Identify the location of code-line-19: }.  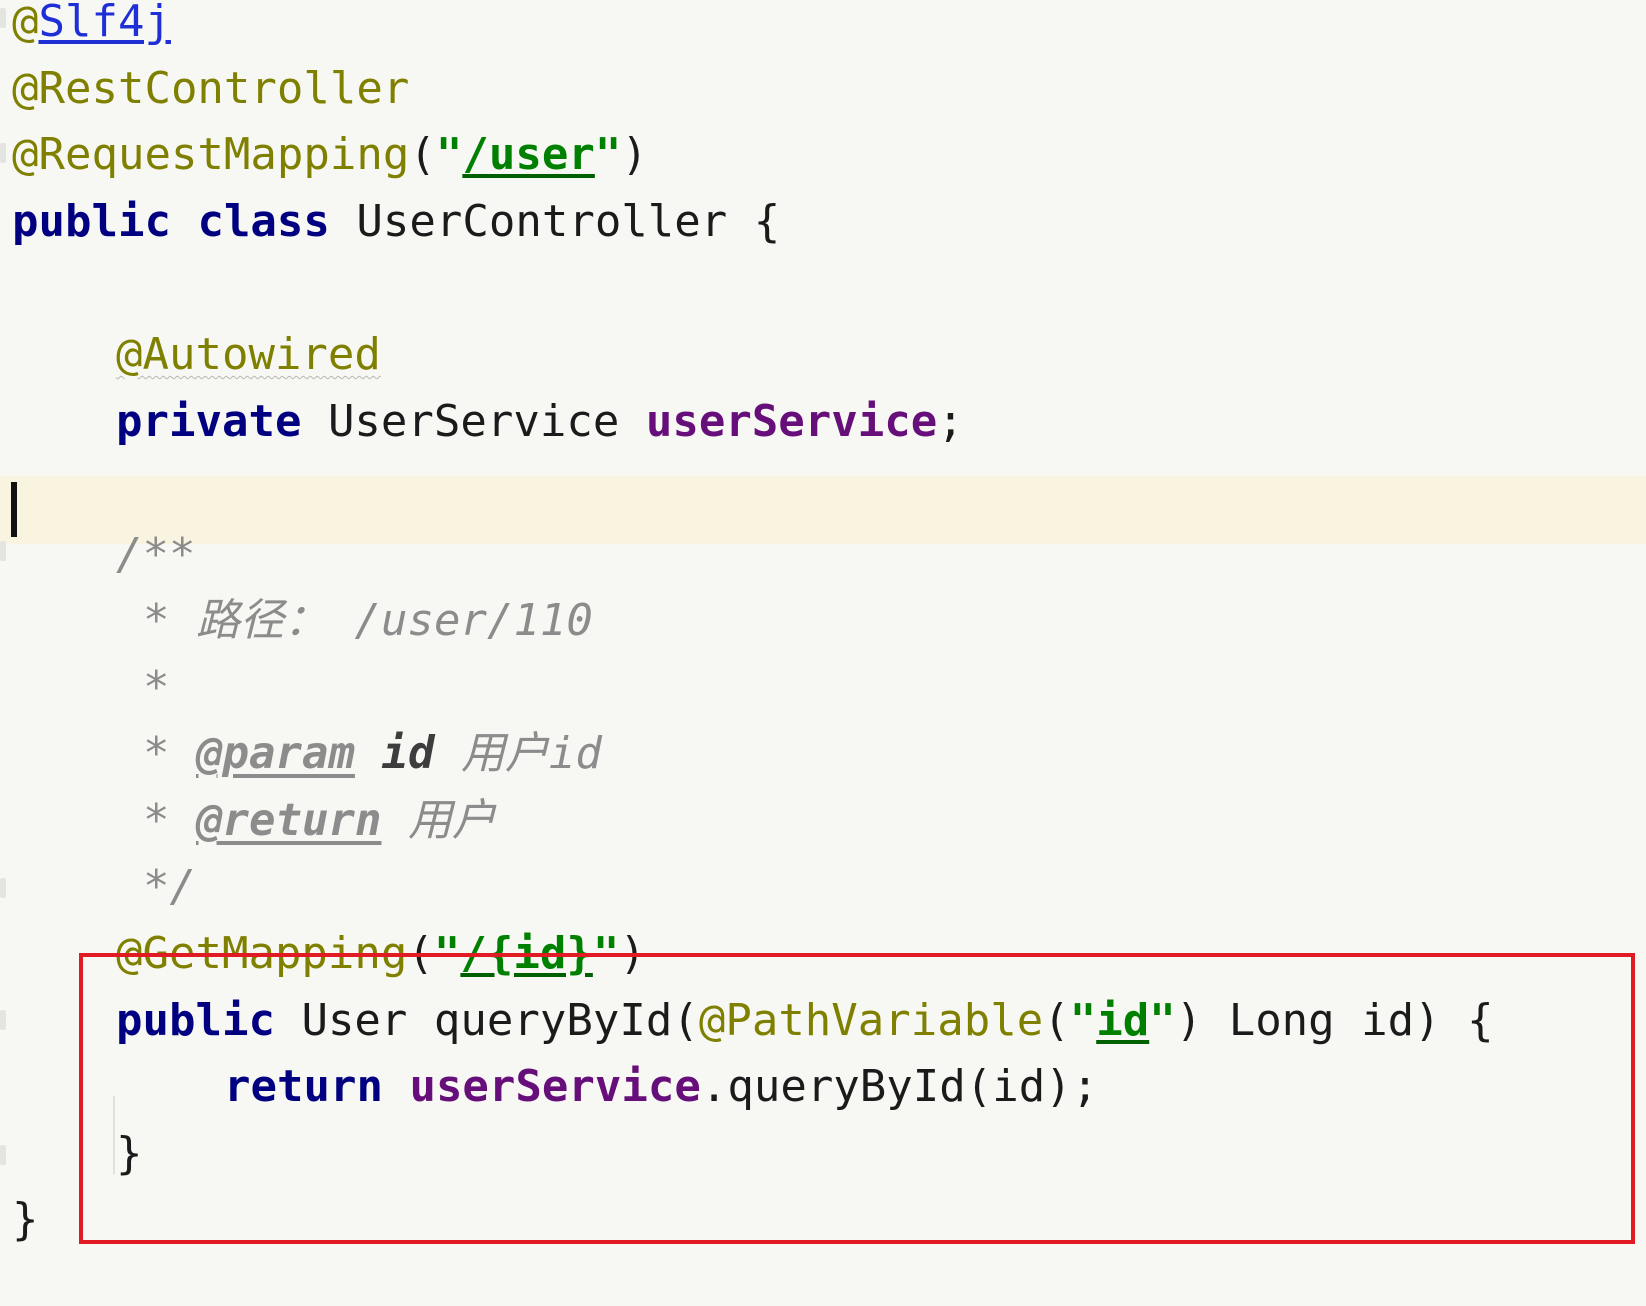
(25, 1220).